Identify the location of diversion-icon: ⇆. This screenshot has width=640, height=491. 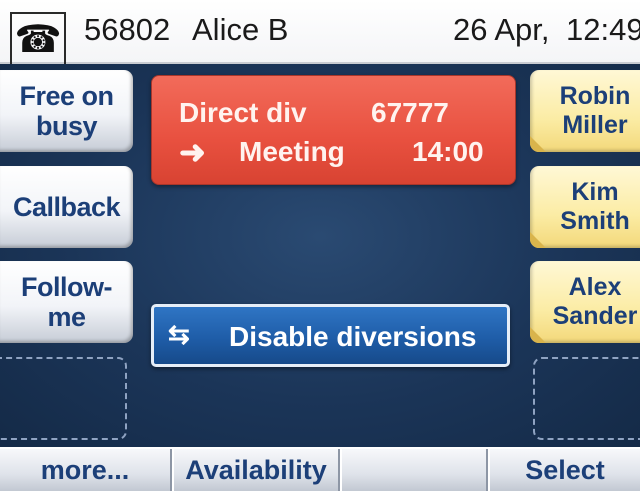
(179, 334).